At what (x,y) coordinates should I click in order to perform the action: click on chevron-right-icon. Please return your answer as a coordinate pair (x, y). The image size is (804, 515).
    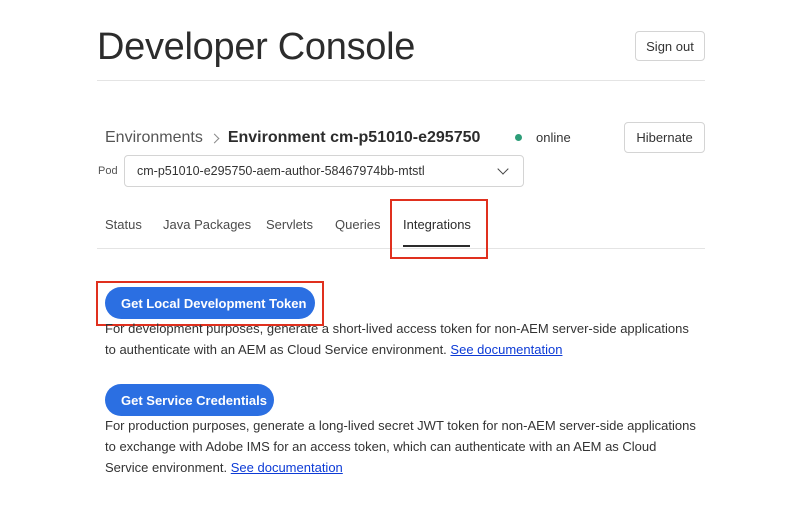
    Looking at the image, I should click on (214, 138).